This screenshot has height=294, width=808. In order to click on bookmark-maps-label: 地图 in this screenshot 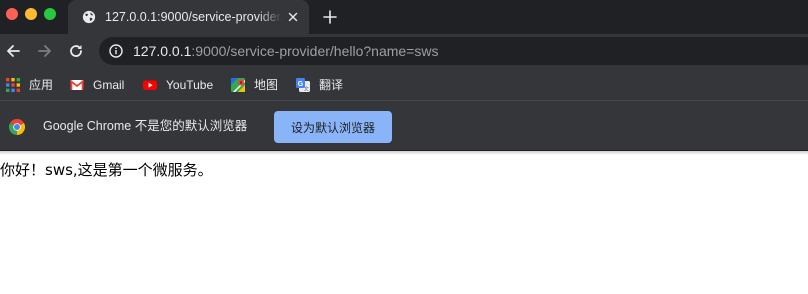, I will do `click(266, 84)`.